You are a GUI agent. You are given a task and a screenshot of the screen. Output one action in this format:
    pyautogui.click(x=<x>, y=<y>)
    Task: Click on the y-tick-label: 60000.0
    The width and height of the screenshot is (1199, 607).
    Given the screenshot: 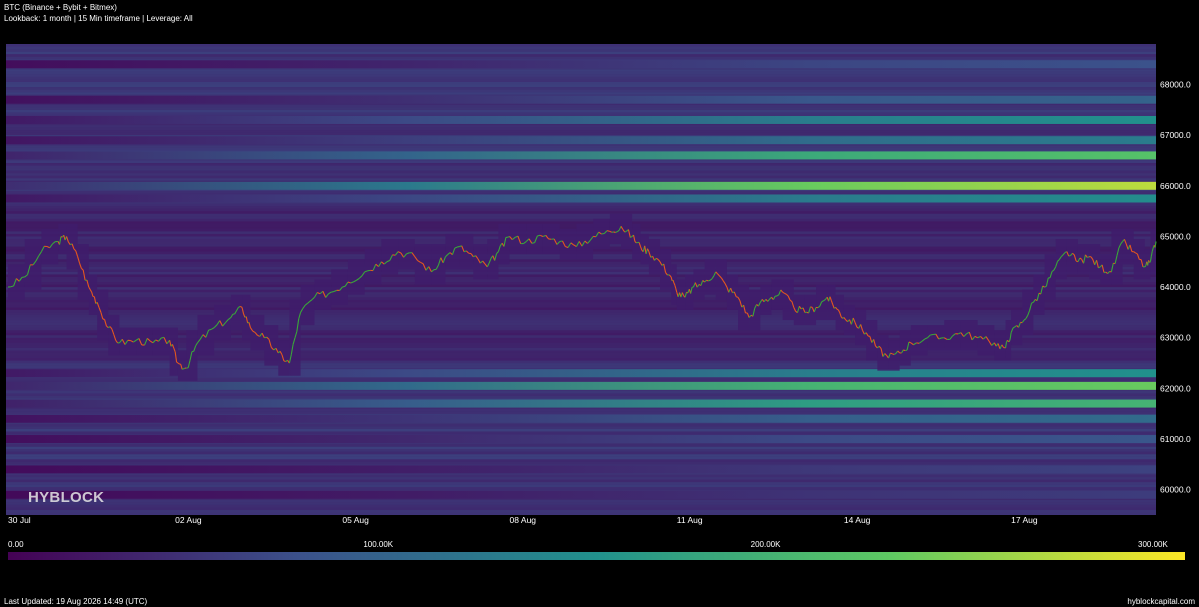 What is the action you would take?
    pyautogui.click(x=1175, y=490)
    